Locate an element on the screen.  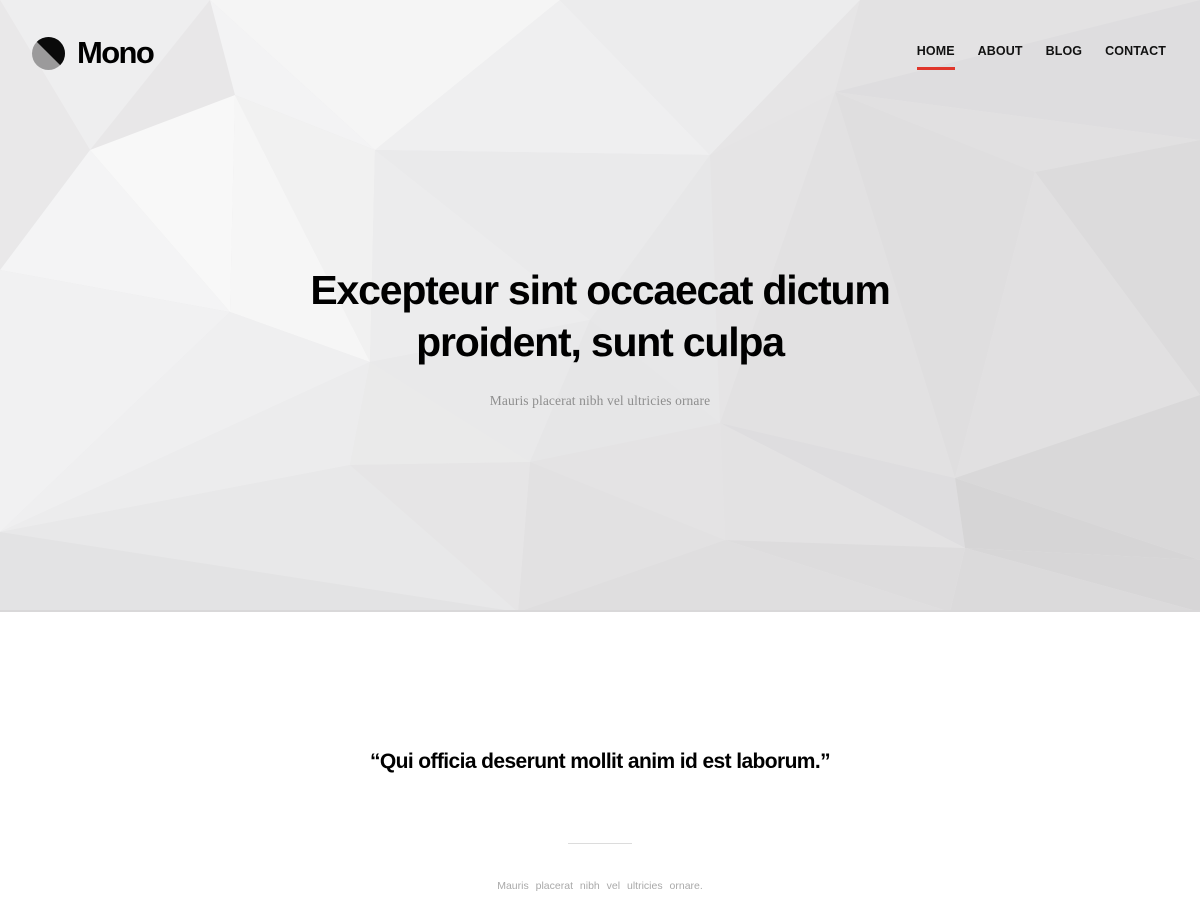
nav-item-label: HOME is located at coordinates (935, 51).